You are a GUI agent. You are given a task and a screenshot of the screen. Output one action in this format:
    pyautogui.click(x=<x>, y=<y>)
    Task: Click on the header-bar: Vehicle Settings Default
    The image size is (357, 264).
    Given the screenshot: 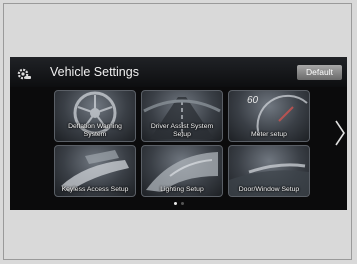 What is the action you would take?
    pyautogui.click(x=178, y=72)
    